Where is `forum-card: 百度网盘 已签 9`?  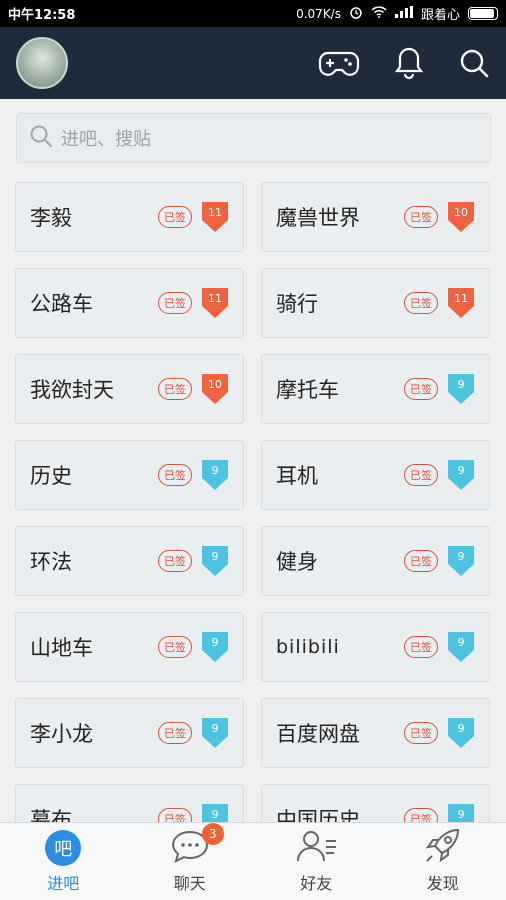 forum-card: 百度网盘 已签 9 is located at coordinates (375, 733).